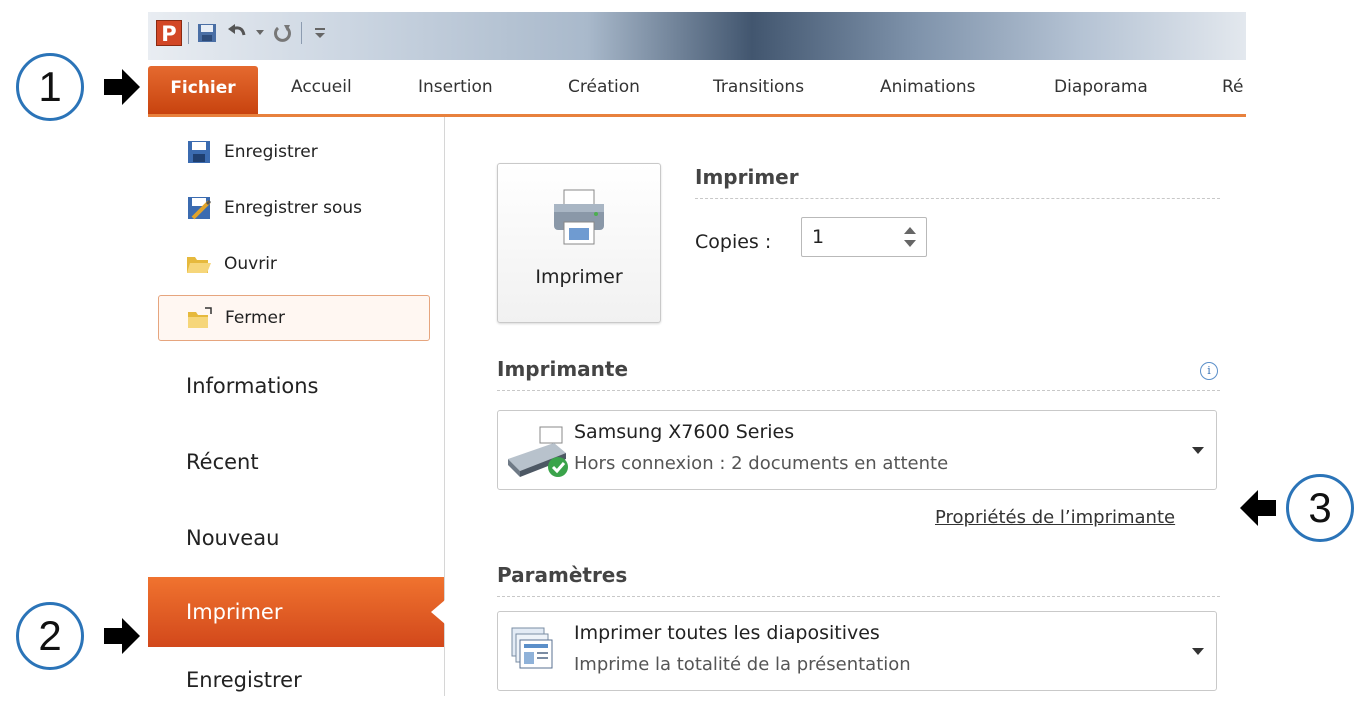 This screenshot has width=1366, height=715. Describe the element at coordinates (533, 653) in the screenshot. I see `slides-icon` at that location.